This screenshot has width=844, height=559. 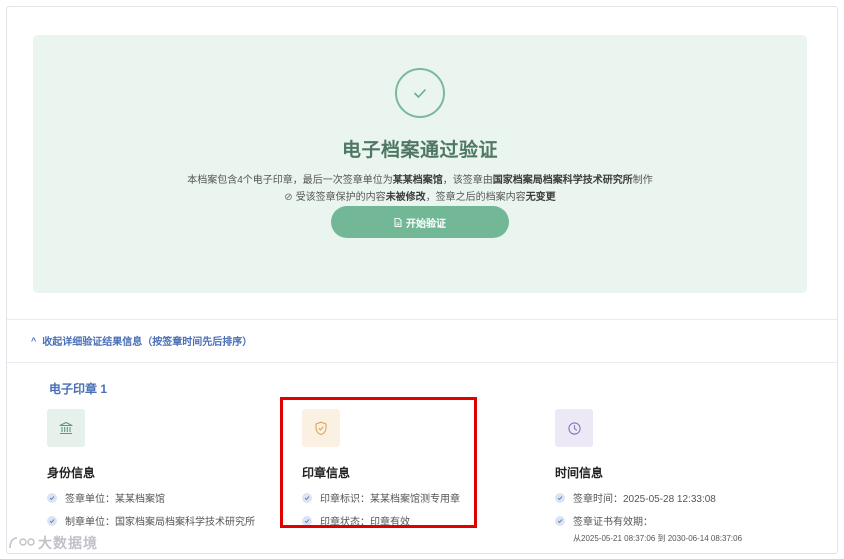 What do you see at coordinates (22, 543) in the screenshot?
I see `watermark-logo-icon` at bounding box center [22, 543].